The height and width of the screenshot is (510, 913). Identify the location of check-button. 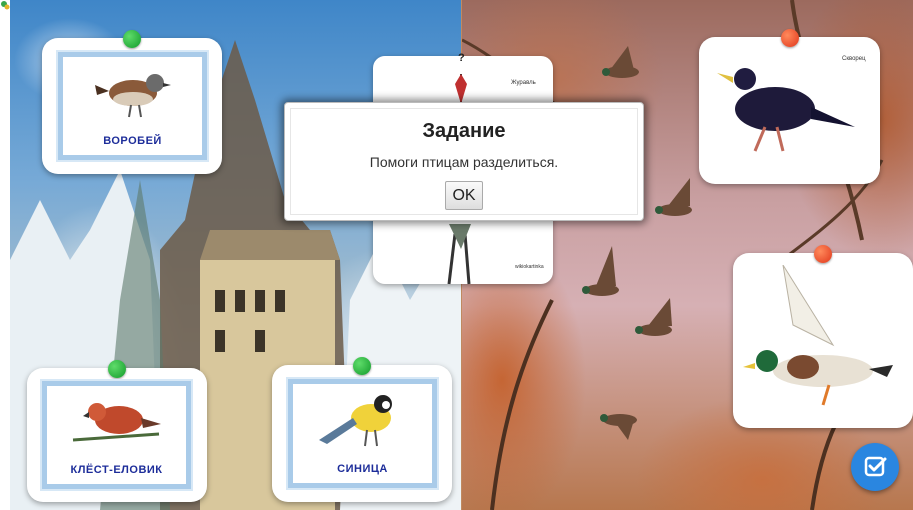
(875, 467).